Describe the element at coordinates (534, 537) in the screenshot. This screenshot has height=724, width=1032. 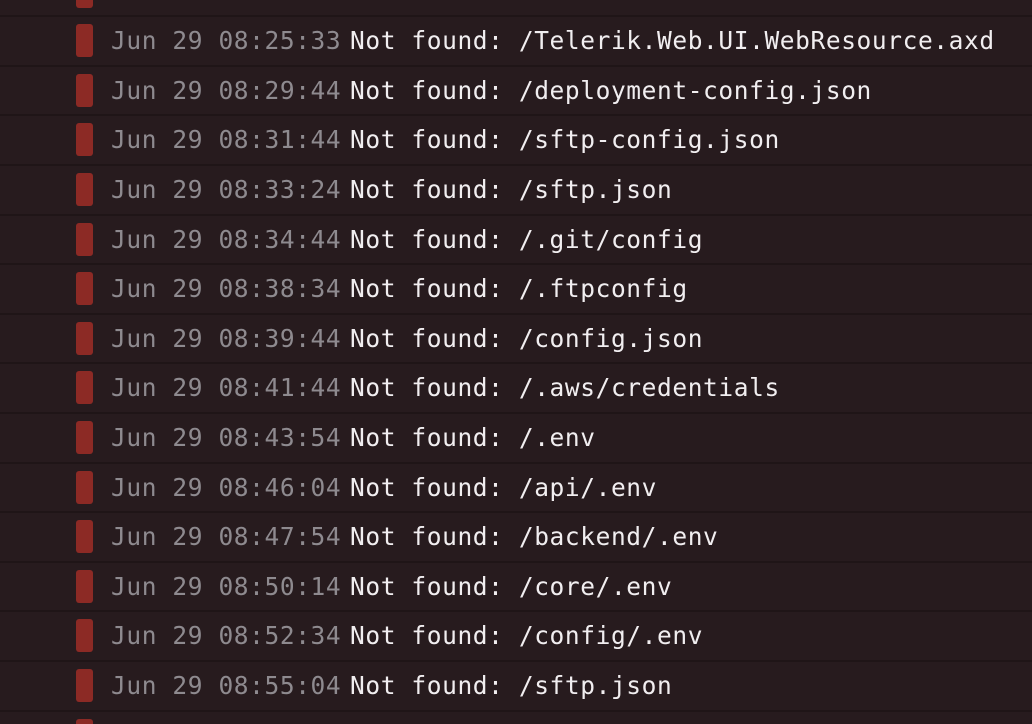
I see `log-message: Not found: /backend/.env` at that location.